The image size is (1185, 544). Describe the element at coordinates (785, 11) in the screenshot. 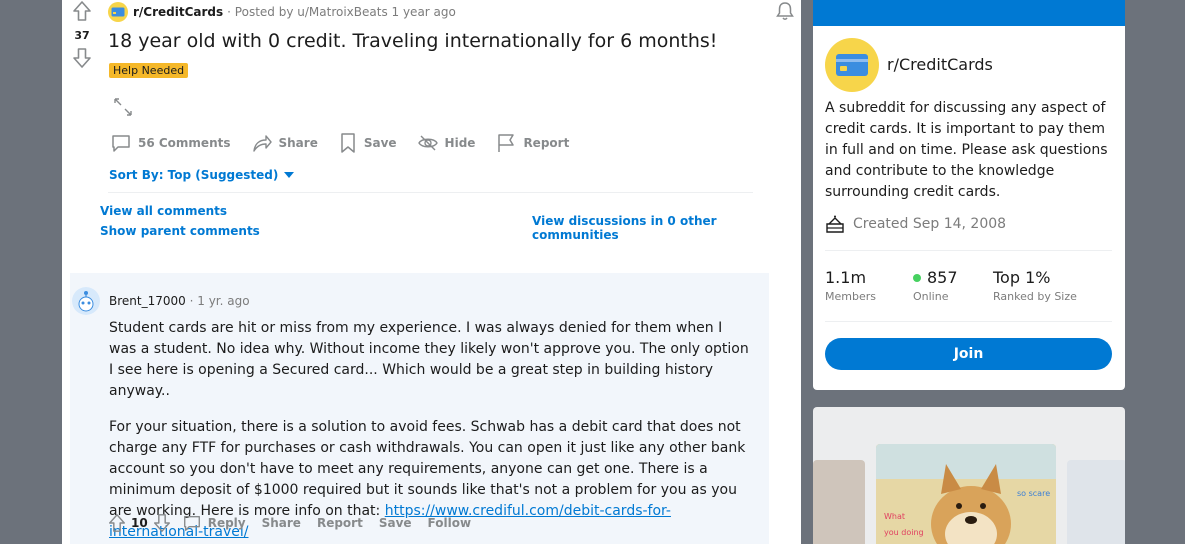

I see `bell-icon` at that location.